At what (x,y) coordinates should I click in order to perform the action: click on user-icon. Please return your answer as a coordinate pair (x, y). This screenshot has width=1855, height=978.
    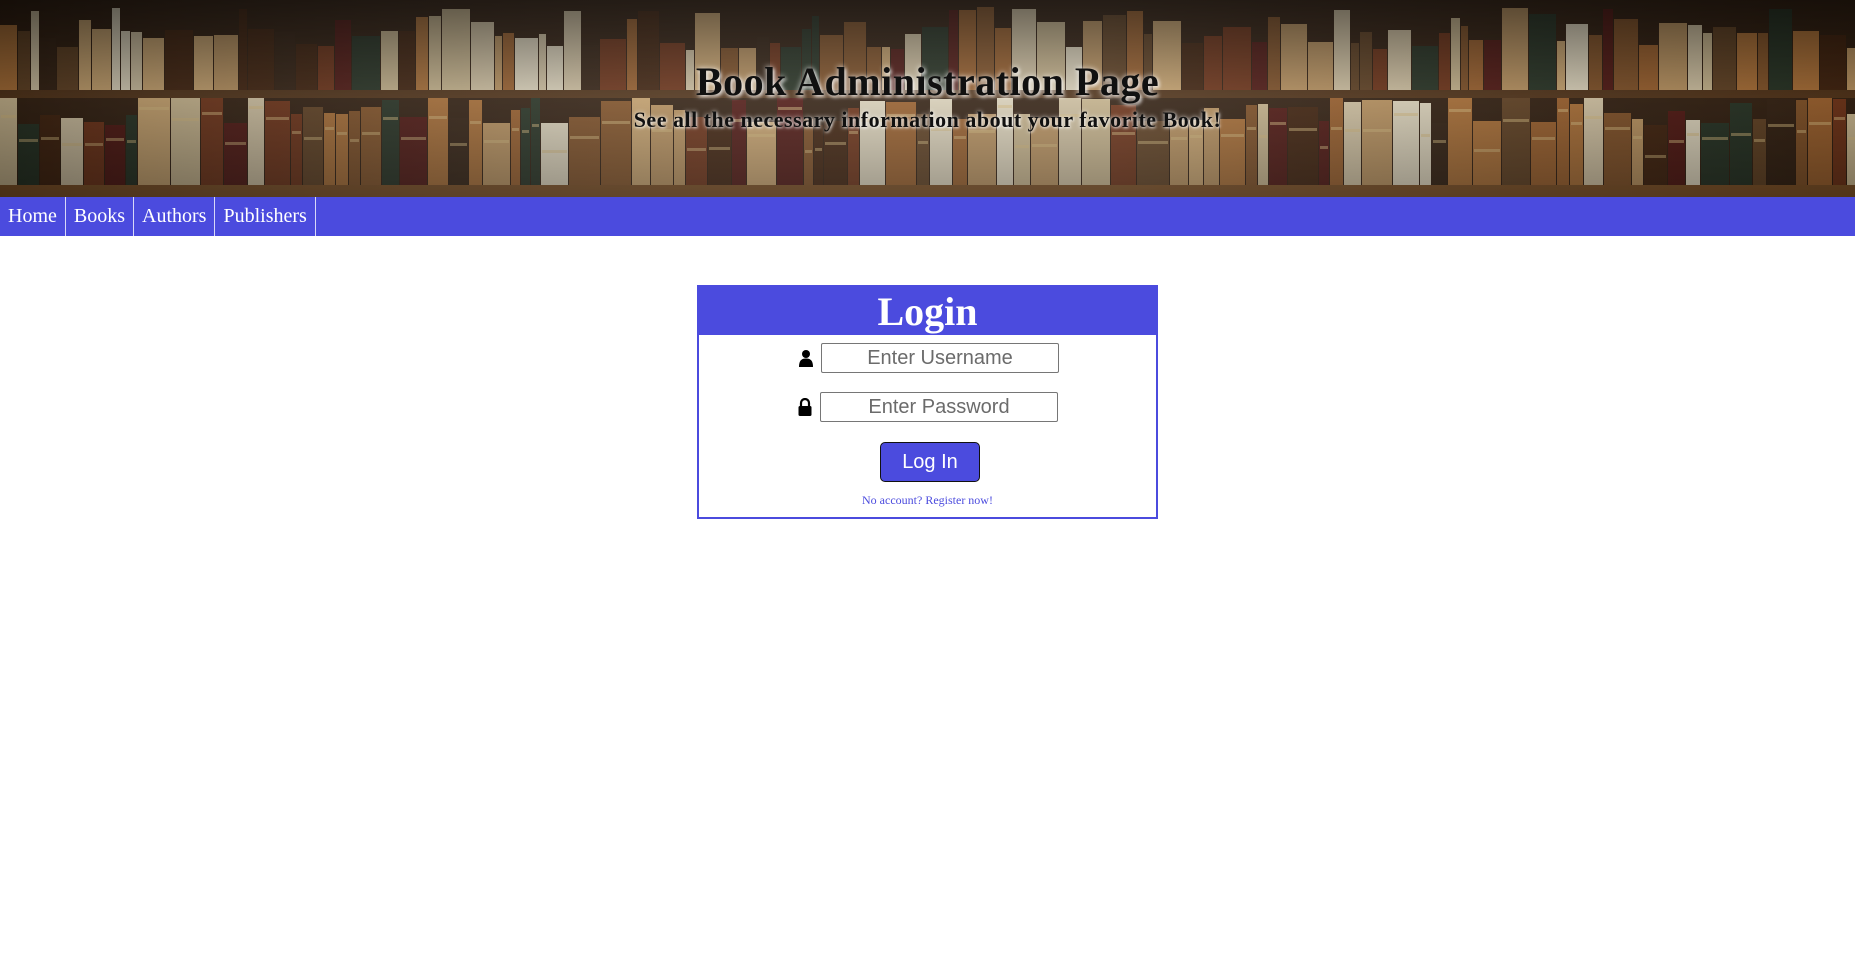
    Looking at the image, I should click on (806, 358).